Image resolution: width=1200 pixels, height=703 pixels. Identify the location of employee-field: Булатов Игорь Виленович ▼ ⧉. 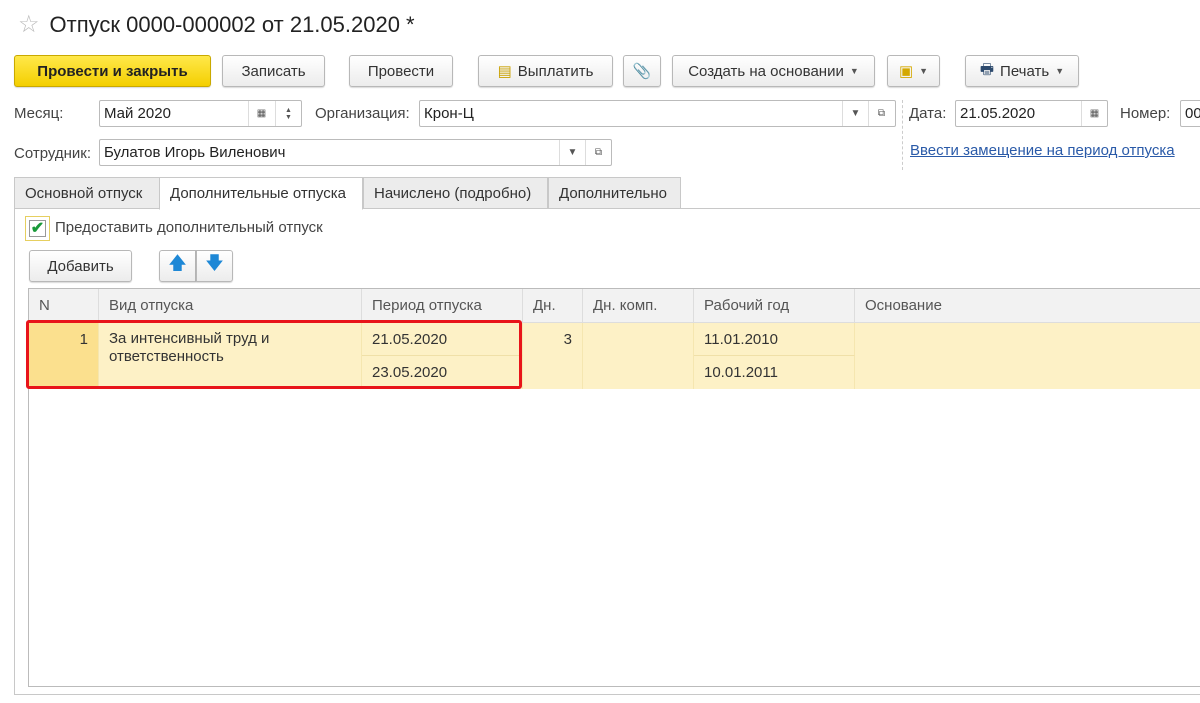
(355, 152).